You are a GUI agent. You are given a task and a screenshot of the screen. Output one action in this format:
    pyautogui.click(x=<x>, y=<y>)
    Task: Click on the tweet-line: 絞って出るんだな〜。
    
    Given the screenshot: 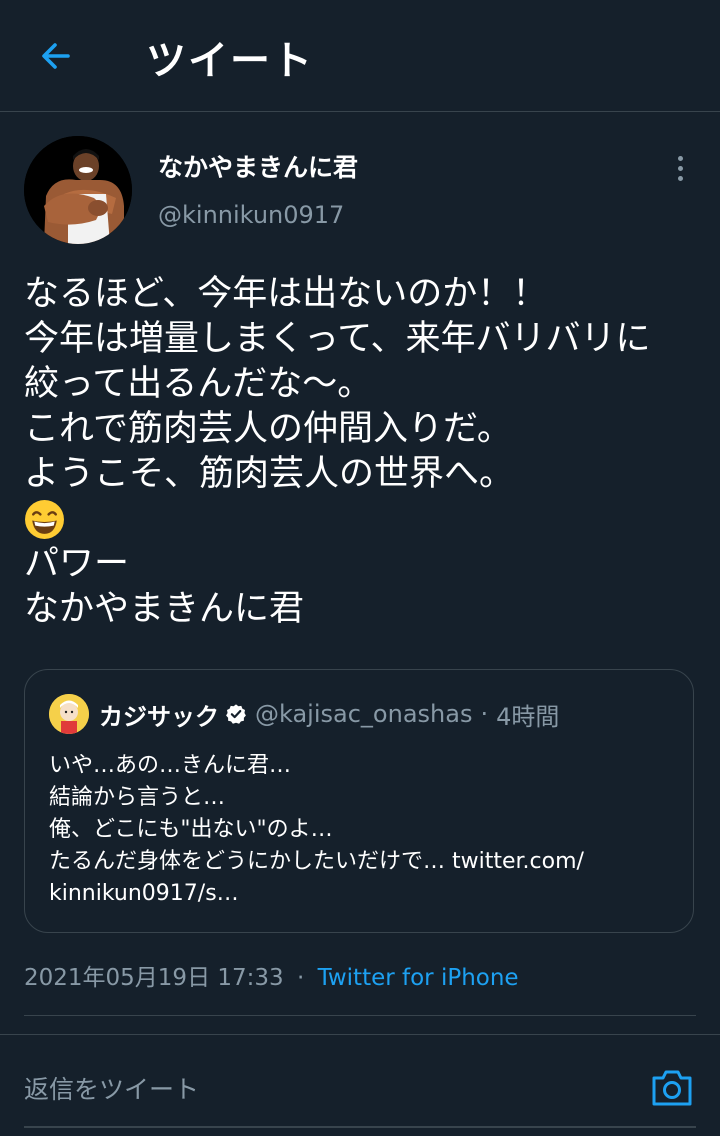 What is the action you would take?
    pyautogui.click(x=198, y=384)
    